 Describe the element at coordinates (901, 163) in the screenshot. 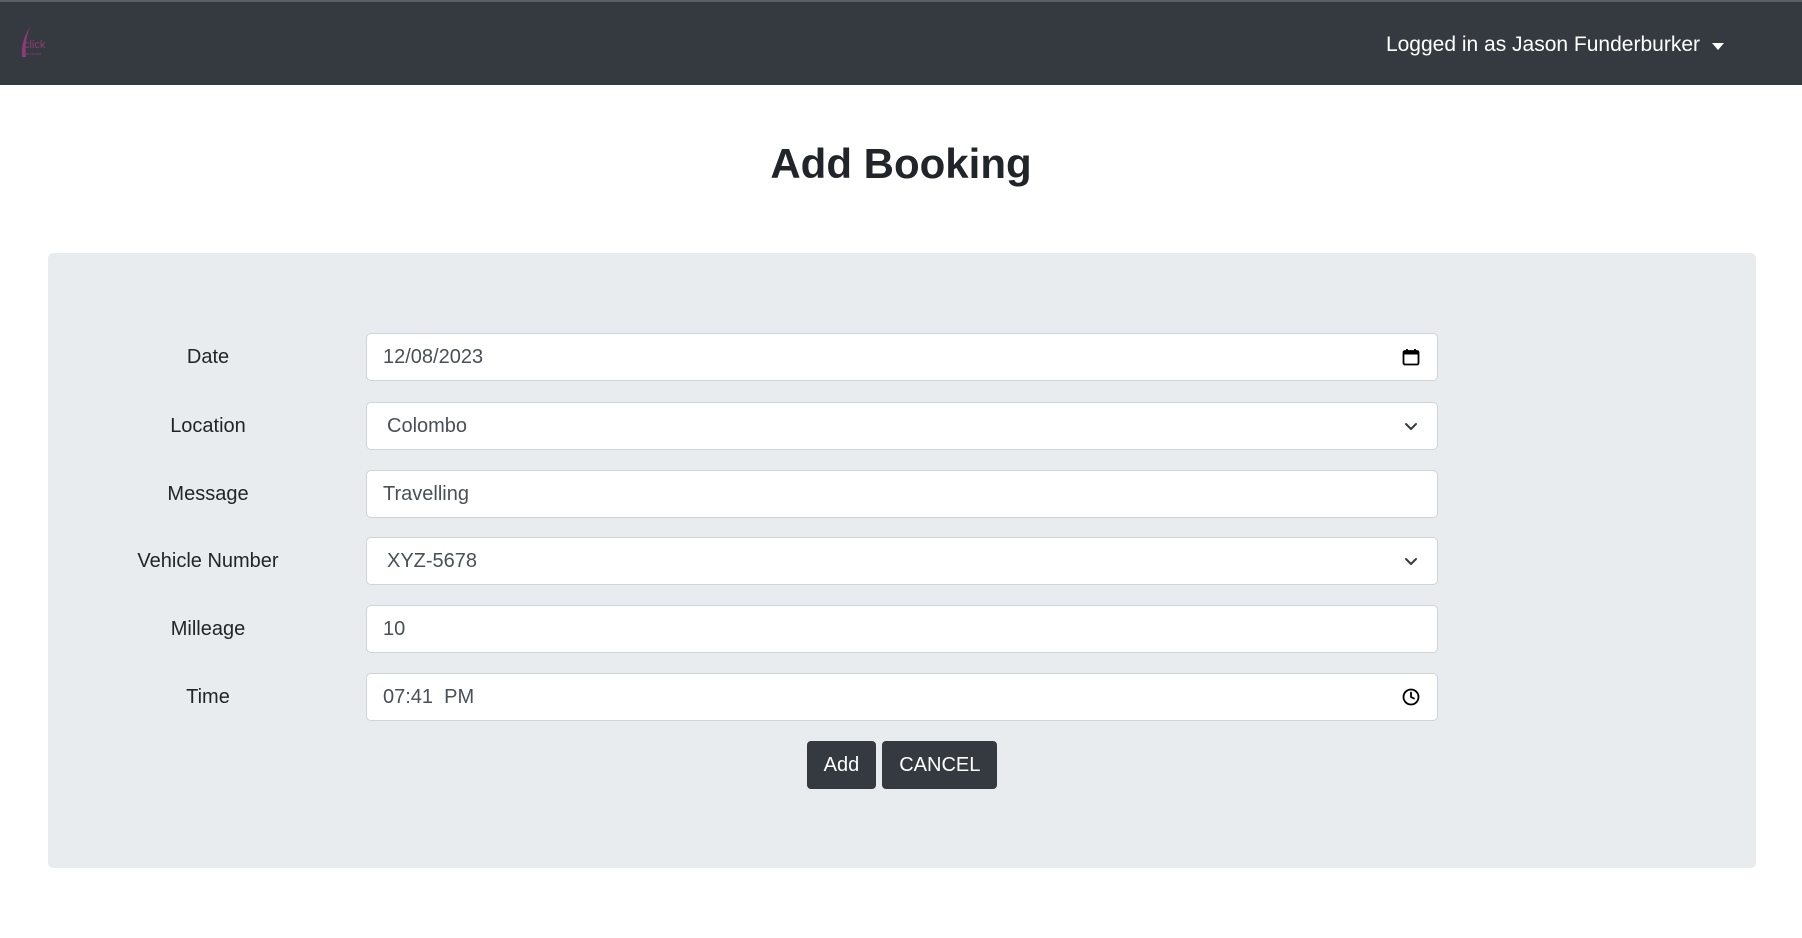

I see `page-title: Add Booking` at that location.